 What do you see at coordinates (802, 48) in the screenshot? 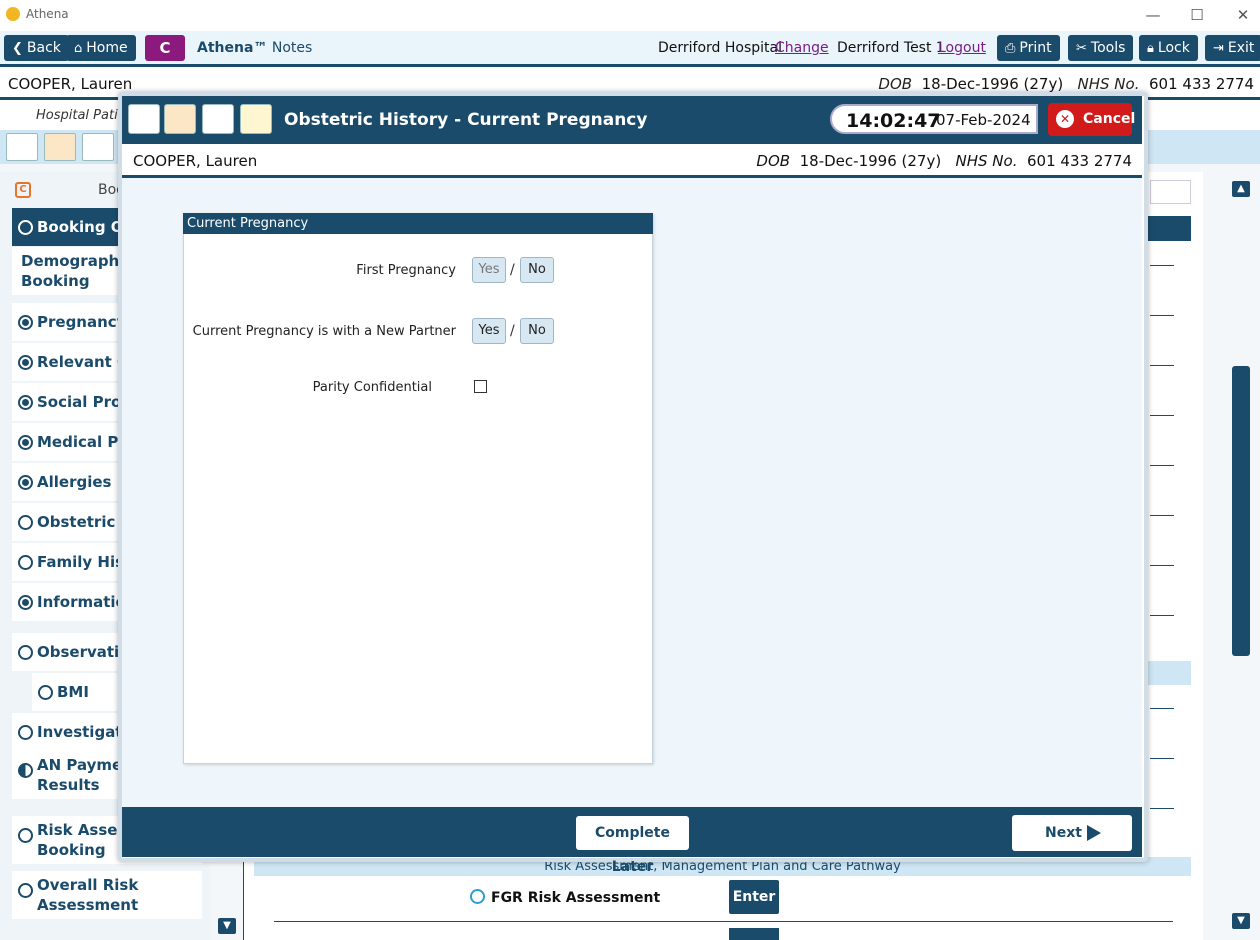
I see `change-hospital-link: Change` at bounding box center [802, 48].